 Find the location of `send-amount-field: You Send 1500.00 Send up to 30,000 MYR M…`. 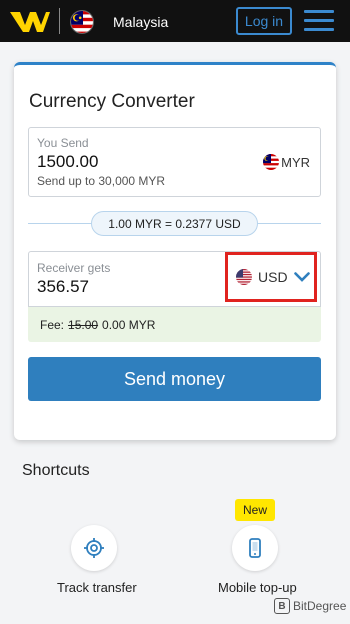

send-amount-field: You Send 1500.00 Send up to 30,000 MYR M… is located at coordinates (174, 162).